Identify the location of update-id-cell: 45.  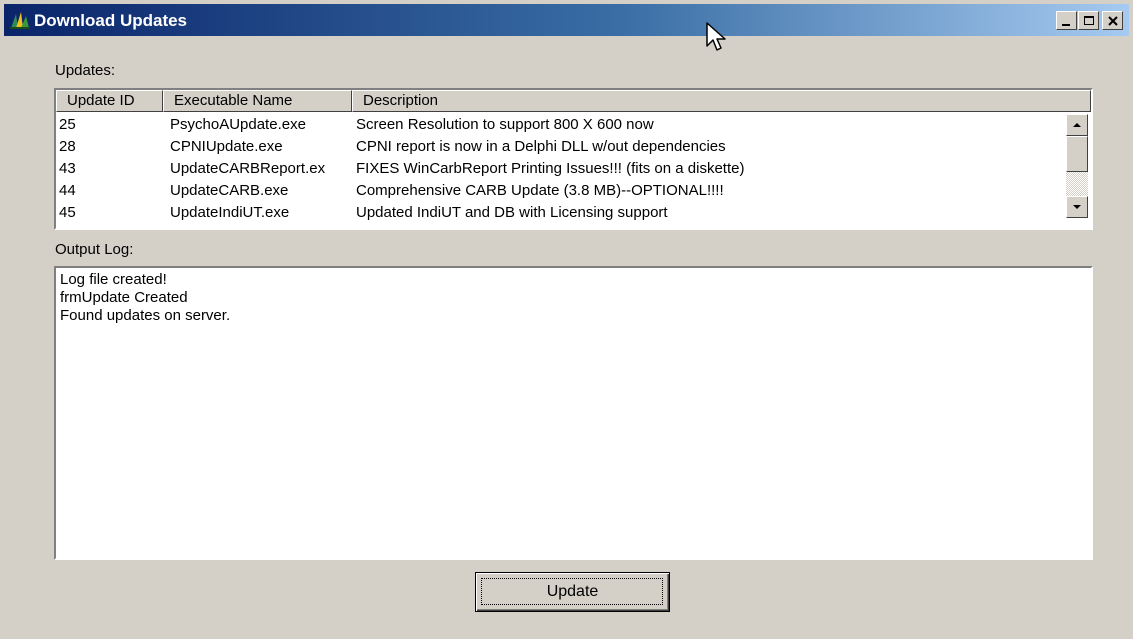
(67, 212).